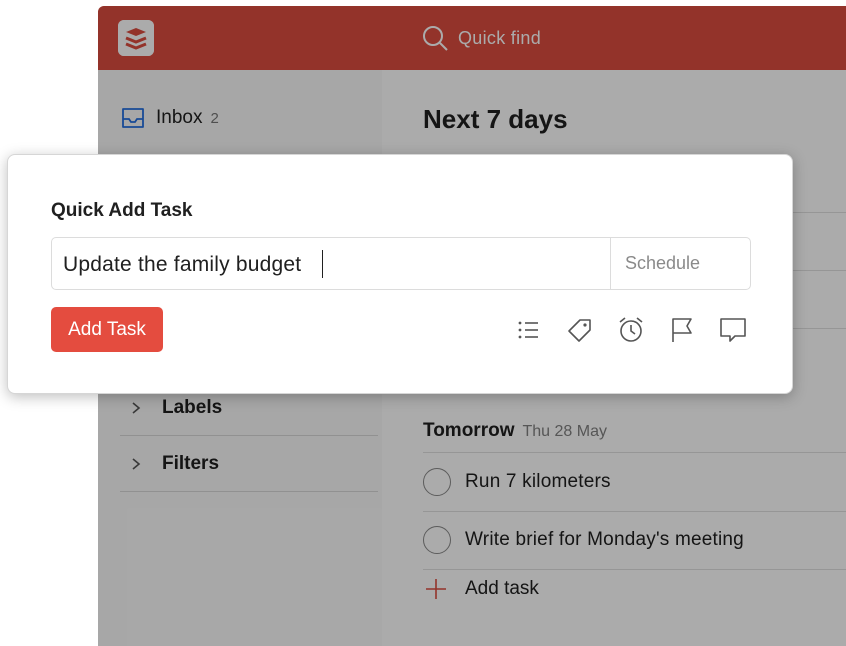 This screenshot has height=646, width=846. Describe the element at coordinates (122, 210) in the screenshot. I see `dialog-title: Quick Add Task` at that location.